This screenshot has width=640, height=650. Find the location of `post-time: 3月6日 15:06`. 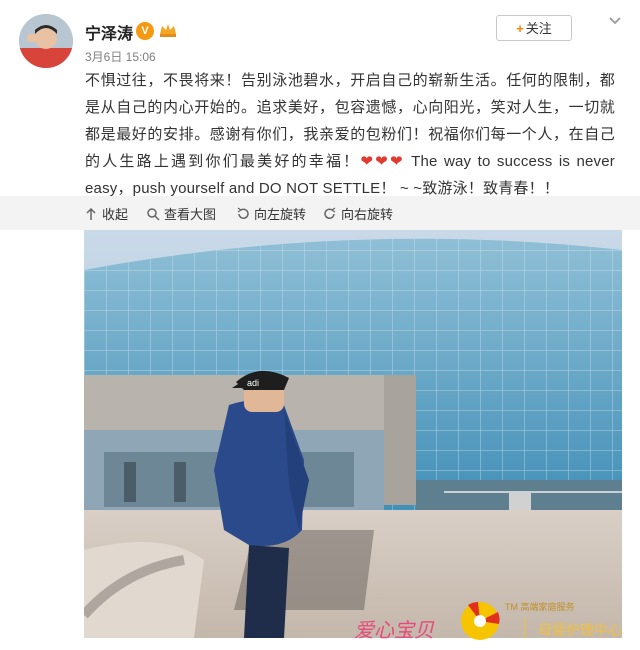

post-time: 3月6日 15:06 is located at coordinates (120, 56).